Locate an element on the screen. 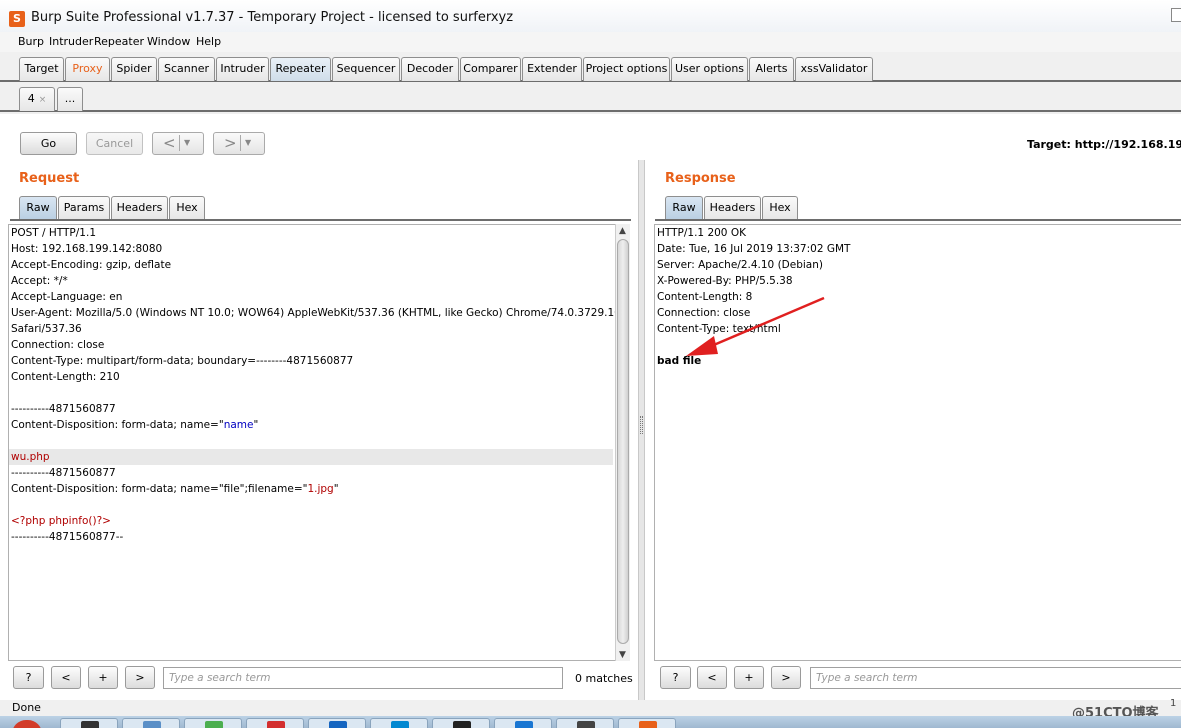 Image resolution: width=1181 pixels, height=728 pixels. request-help-button: ? is located at coordinates (28, 677).